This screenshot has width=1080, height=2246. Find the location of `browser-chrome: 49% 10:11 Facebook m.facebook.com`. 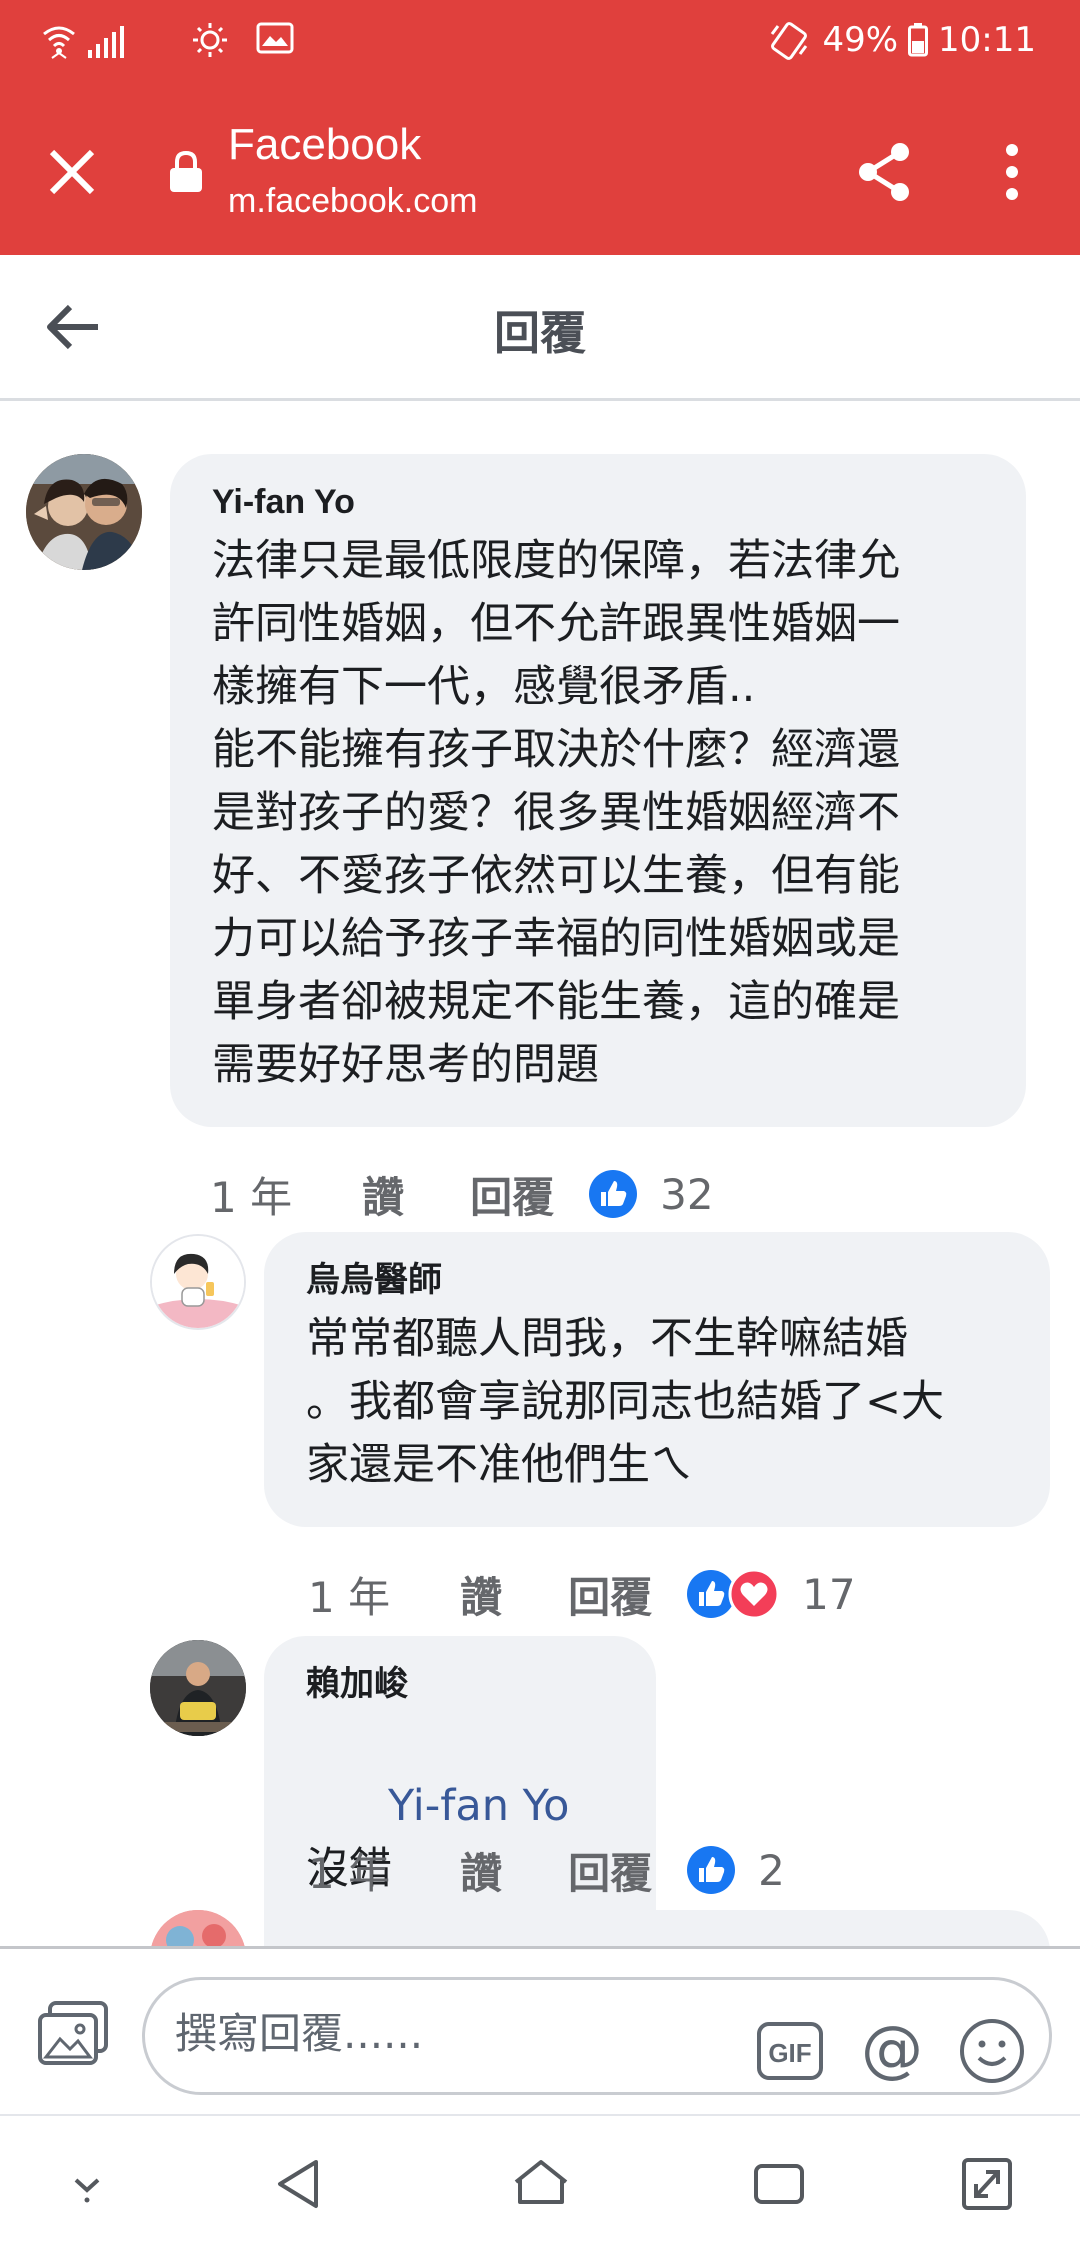

browser-chrome: 49% 10:11 Facebook m.facebook.com is located at coordinates (540, 127).